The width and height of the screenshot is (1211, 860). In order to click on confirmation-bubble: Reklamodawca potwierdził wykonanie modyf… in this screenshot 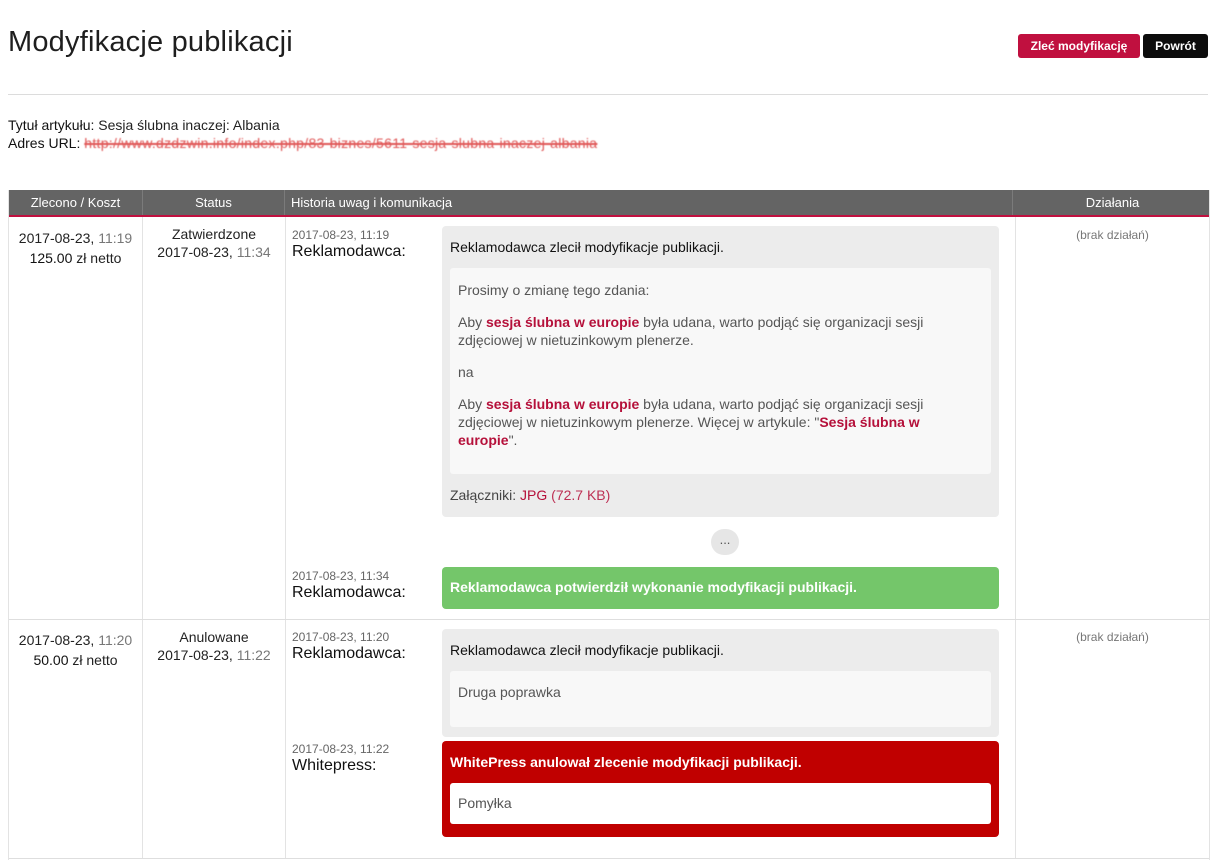, I will do `click(720, 588)`.